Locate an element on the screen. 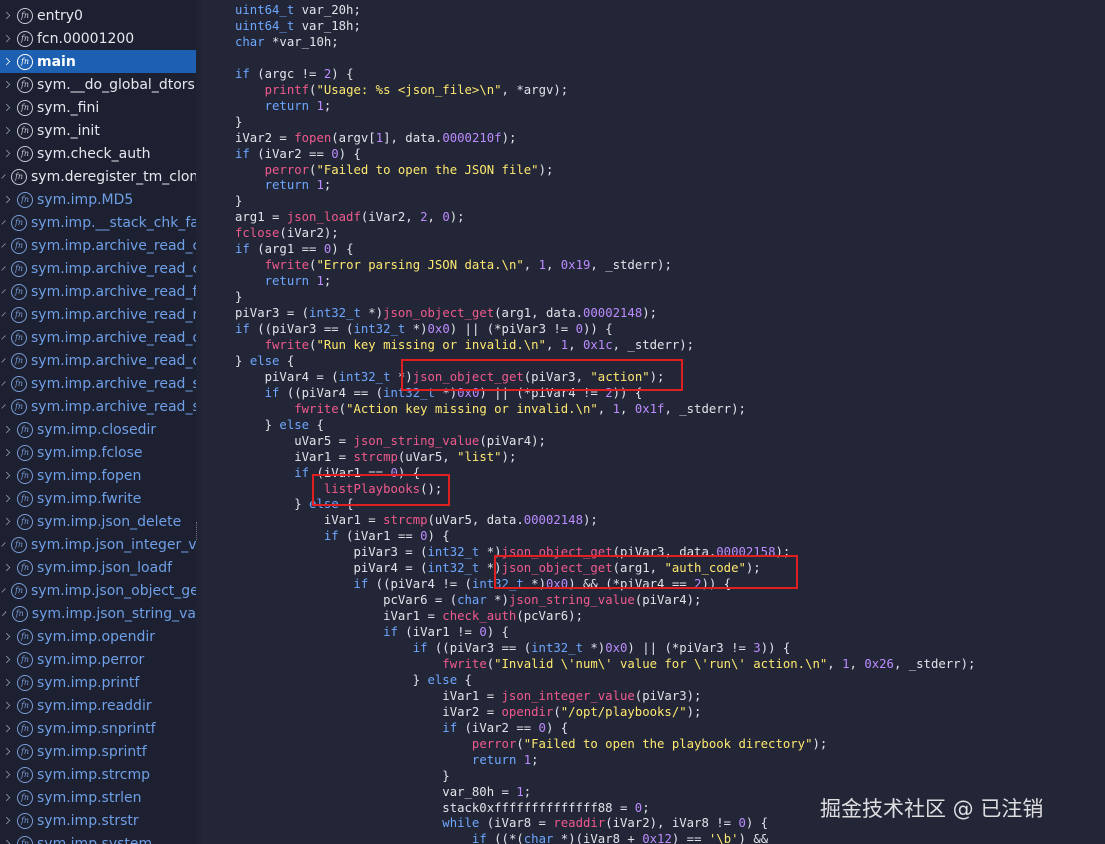 Image resolution: width=1105 pixels, height=844 pixels. code-token: *var_10h; is located at coordinates (301, 41).